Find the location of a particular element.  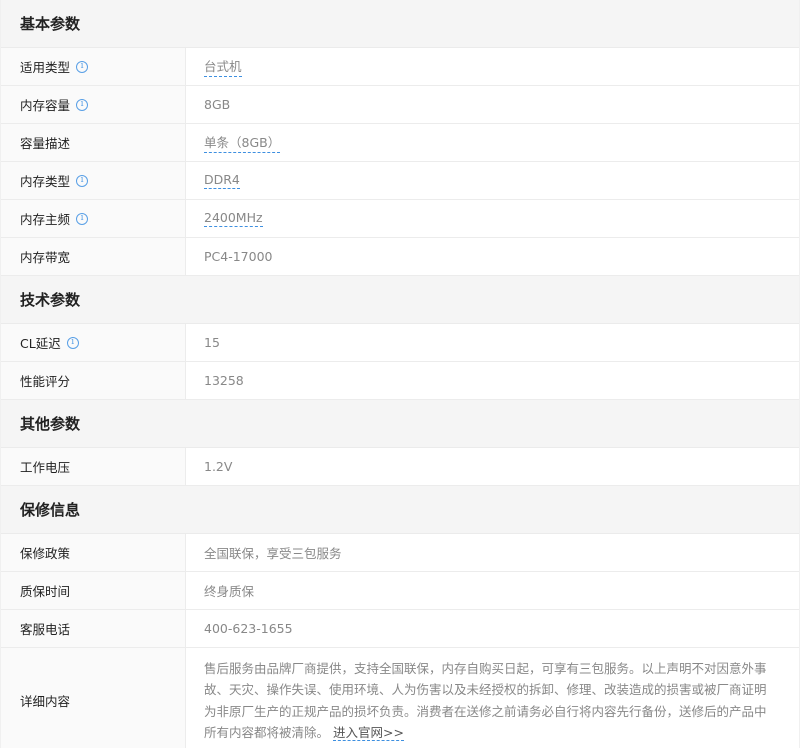

param-value: 400-623-1655 is located at coordinates (248, 628).